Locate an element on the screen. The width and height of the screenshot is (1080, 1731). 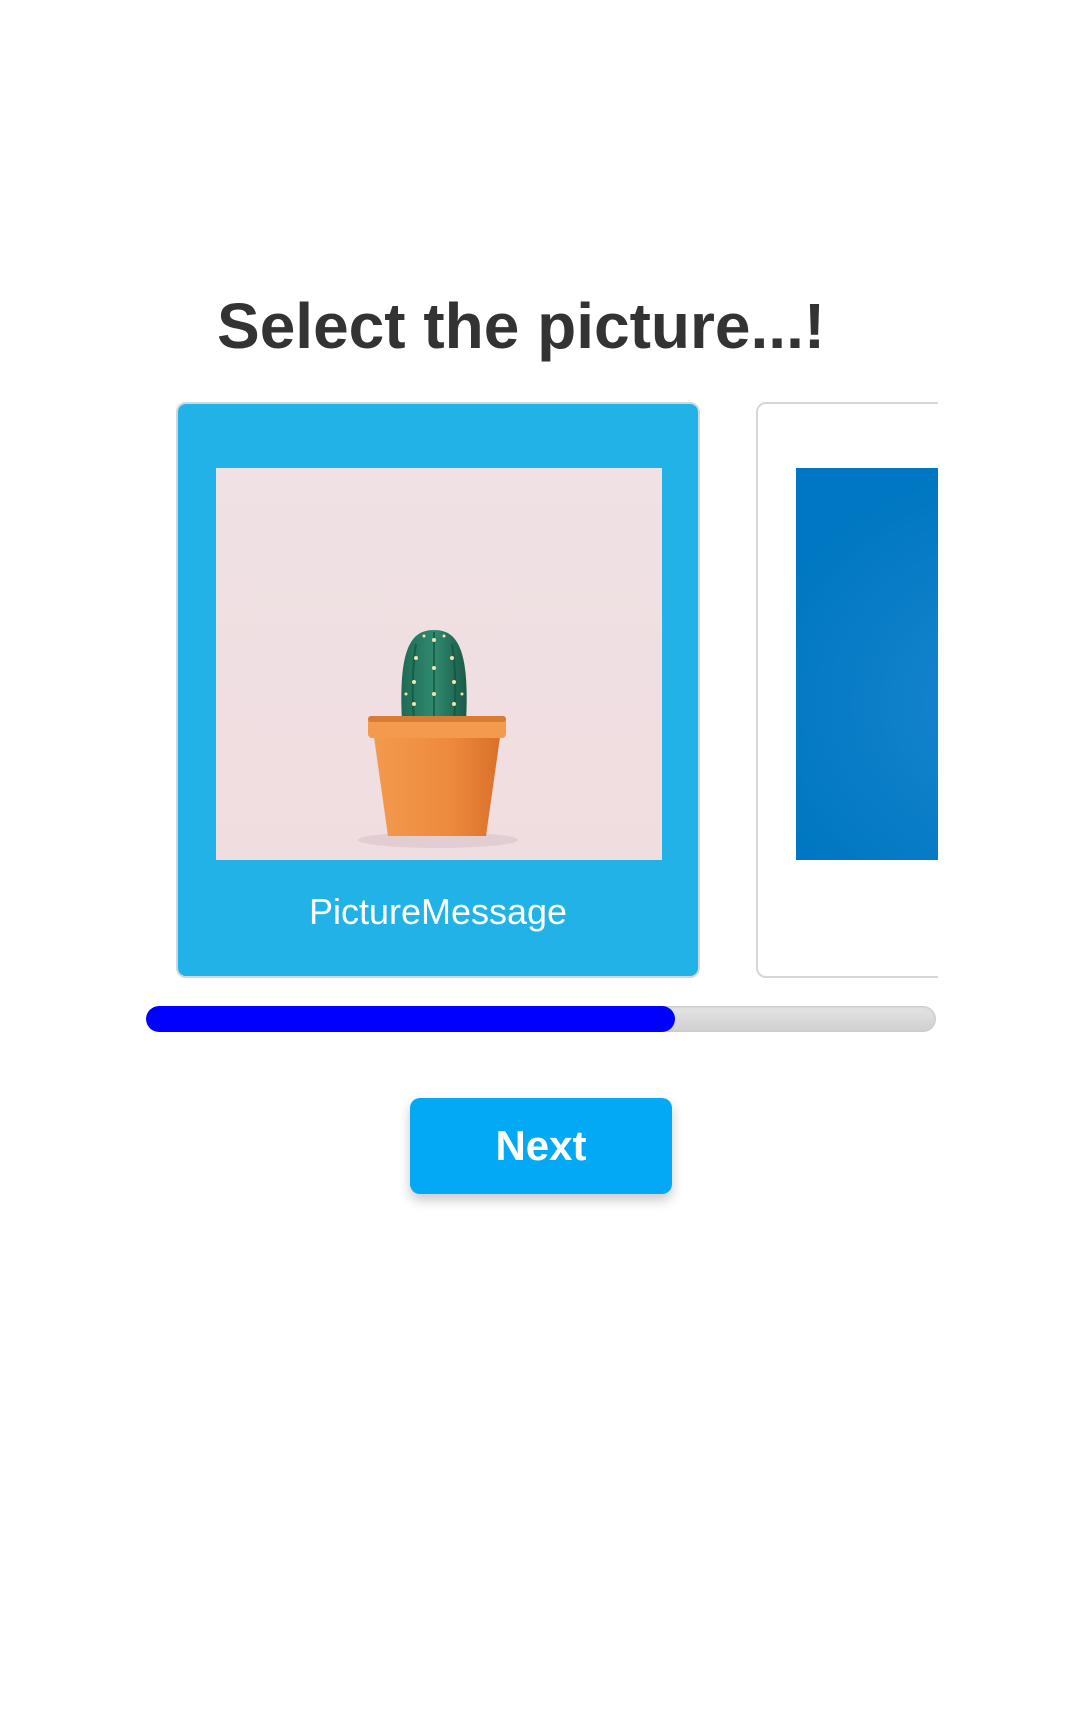
next-button: Next is located at coordinates (541, 1146).